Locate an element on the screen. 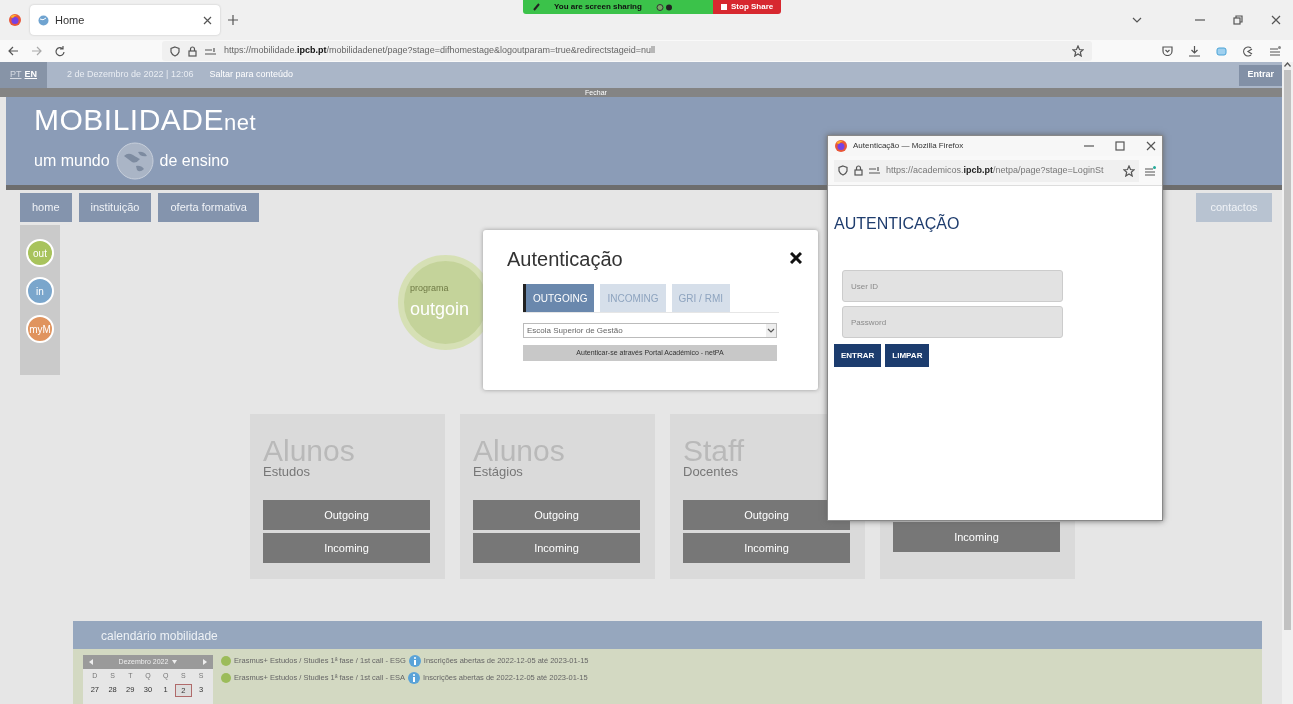 The image size is (1293, 704). restore-icon is located at coordinates (1238, 20).